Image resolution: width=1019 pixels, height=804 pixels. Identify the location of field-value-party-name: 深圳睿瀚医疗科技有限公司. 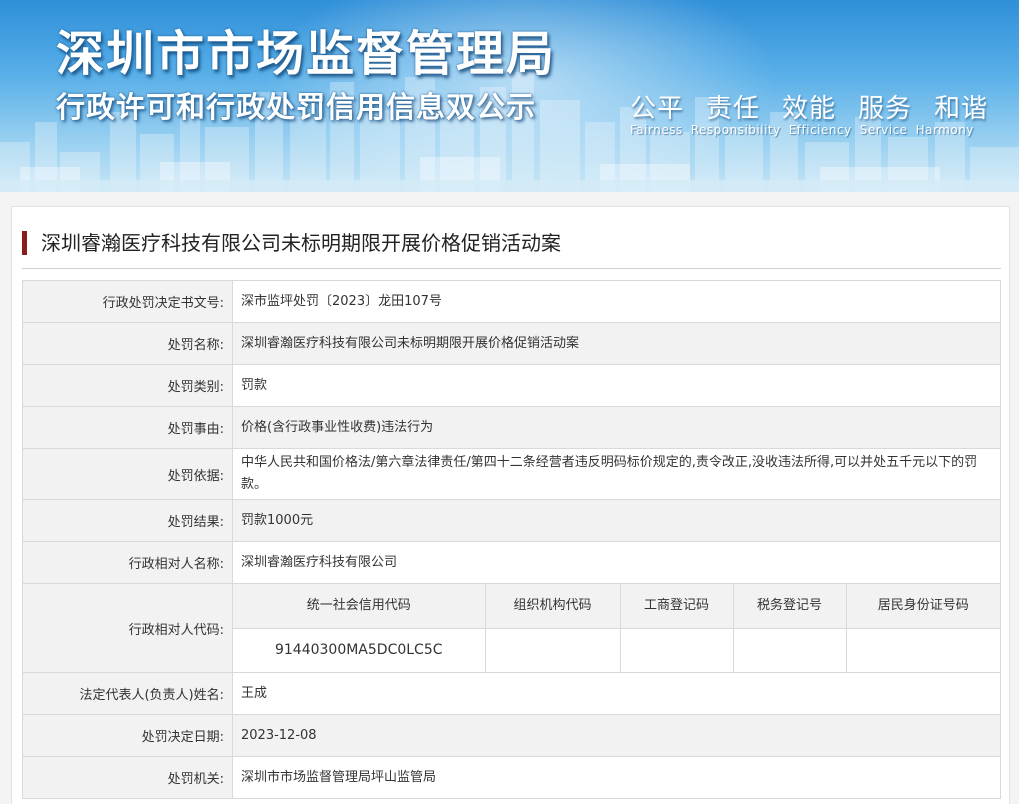
(616, 562).